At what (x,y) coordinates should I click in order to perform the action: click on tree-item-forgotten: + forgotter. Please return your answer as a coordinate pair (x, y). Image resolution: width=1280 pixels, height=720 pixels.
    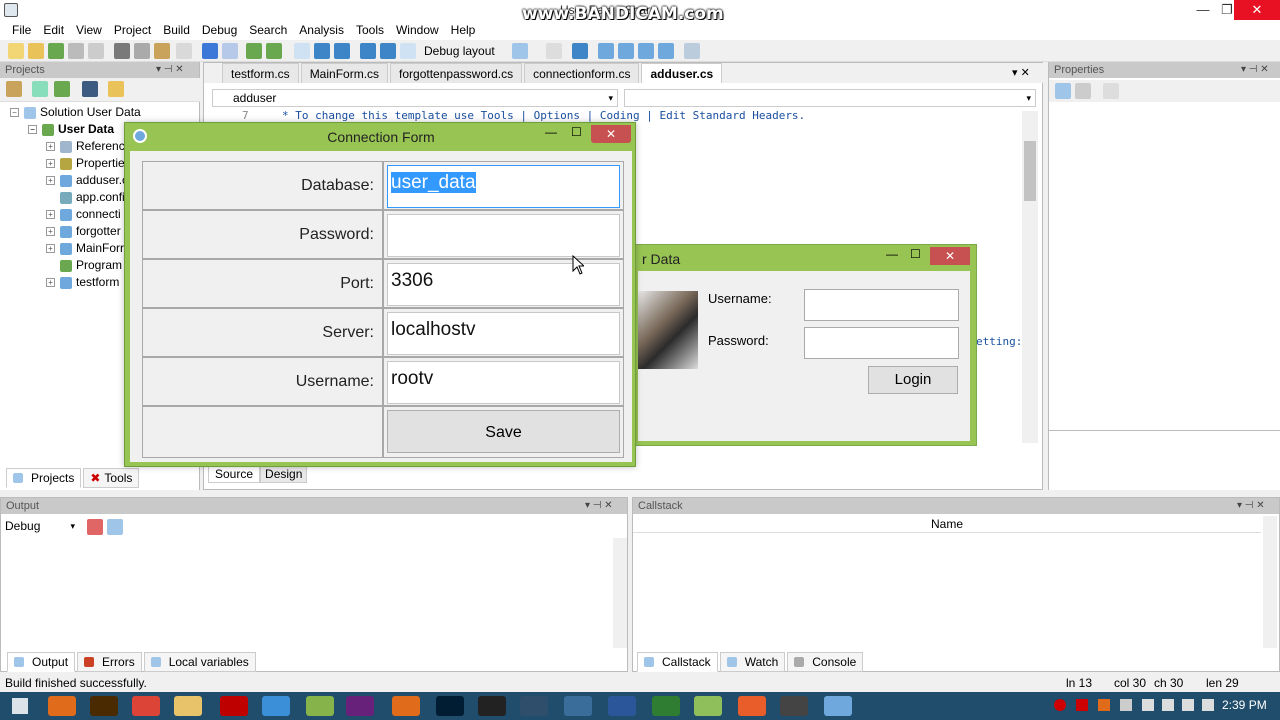
    Looking at the image, I should click on (83, 231).